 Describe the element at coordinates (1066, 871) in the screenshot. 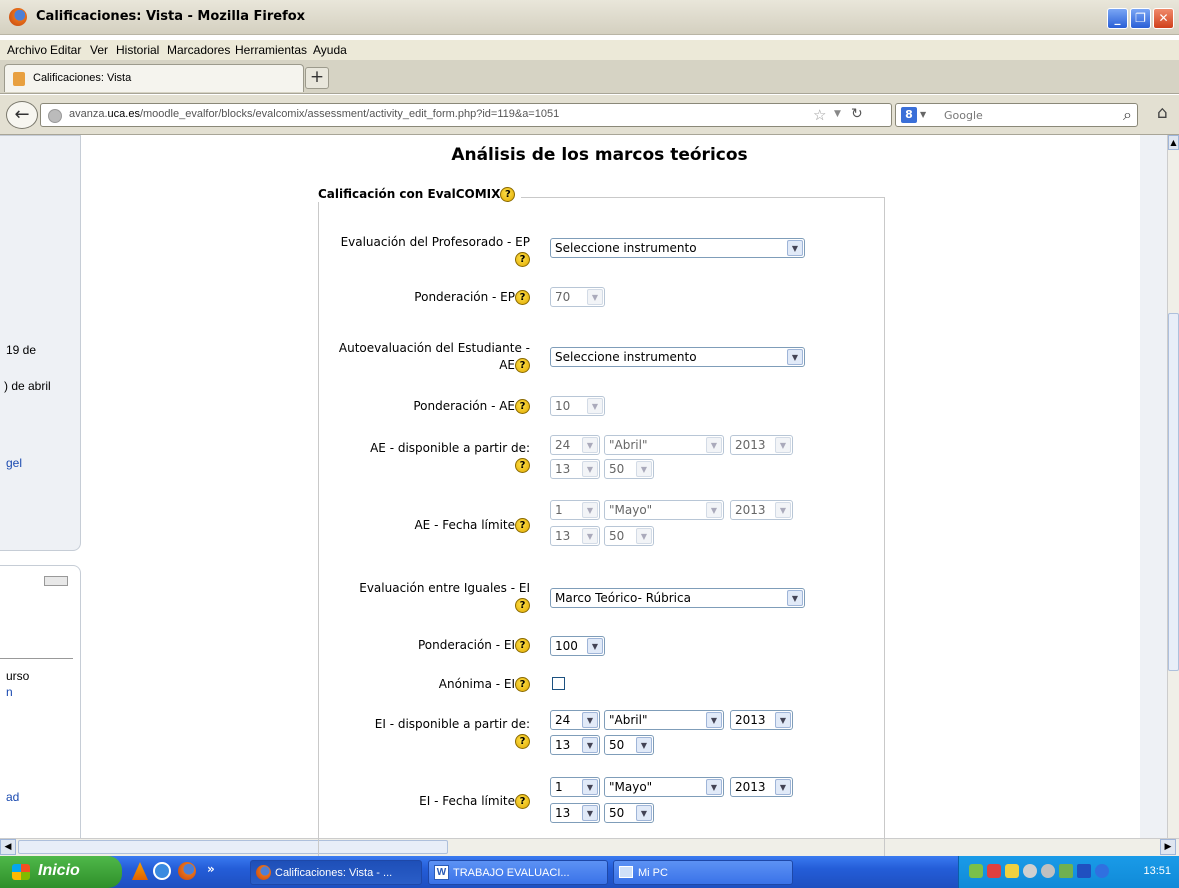

I see `tray-sync-icon` at that location.